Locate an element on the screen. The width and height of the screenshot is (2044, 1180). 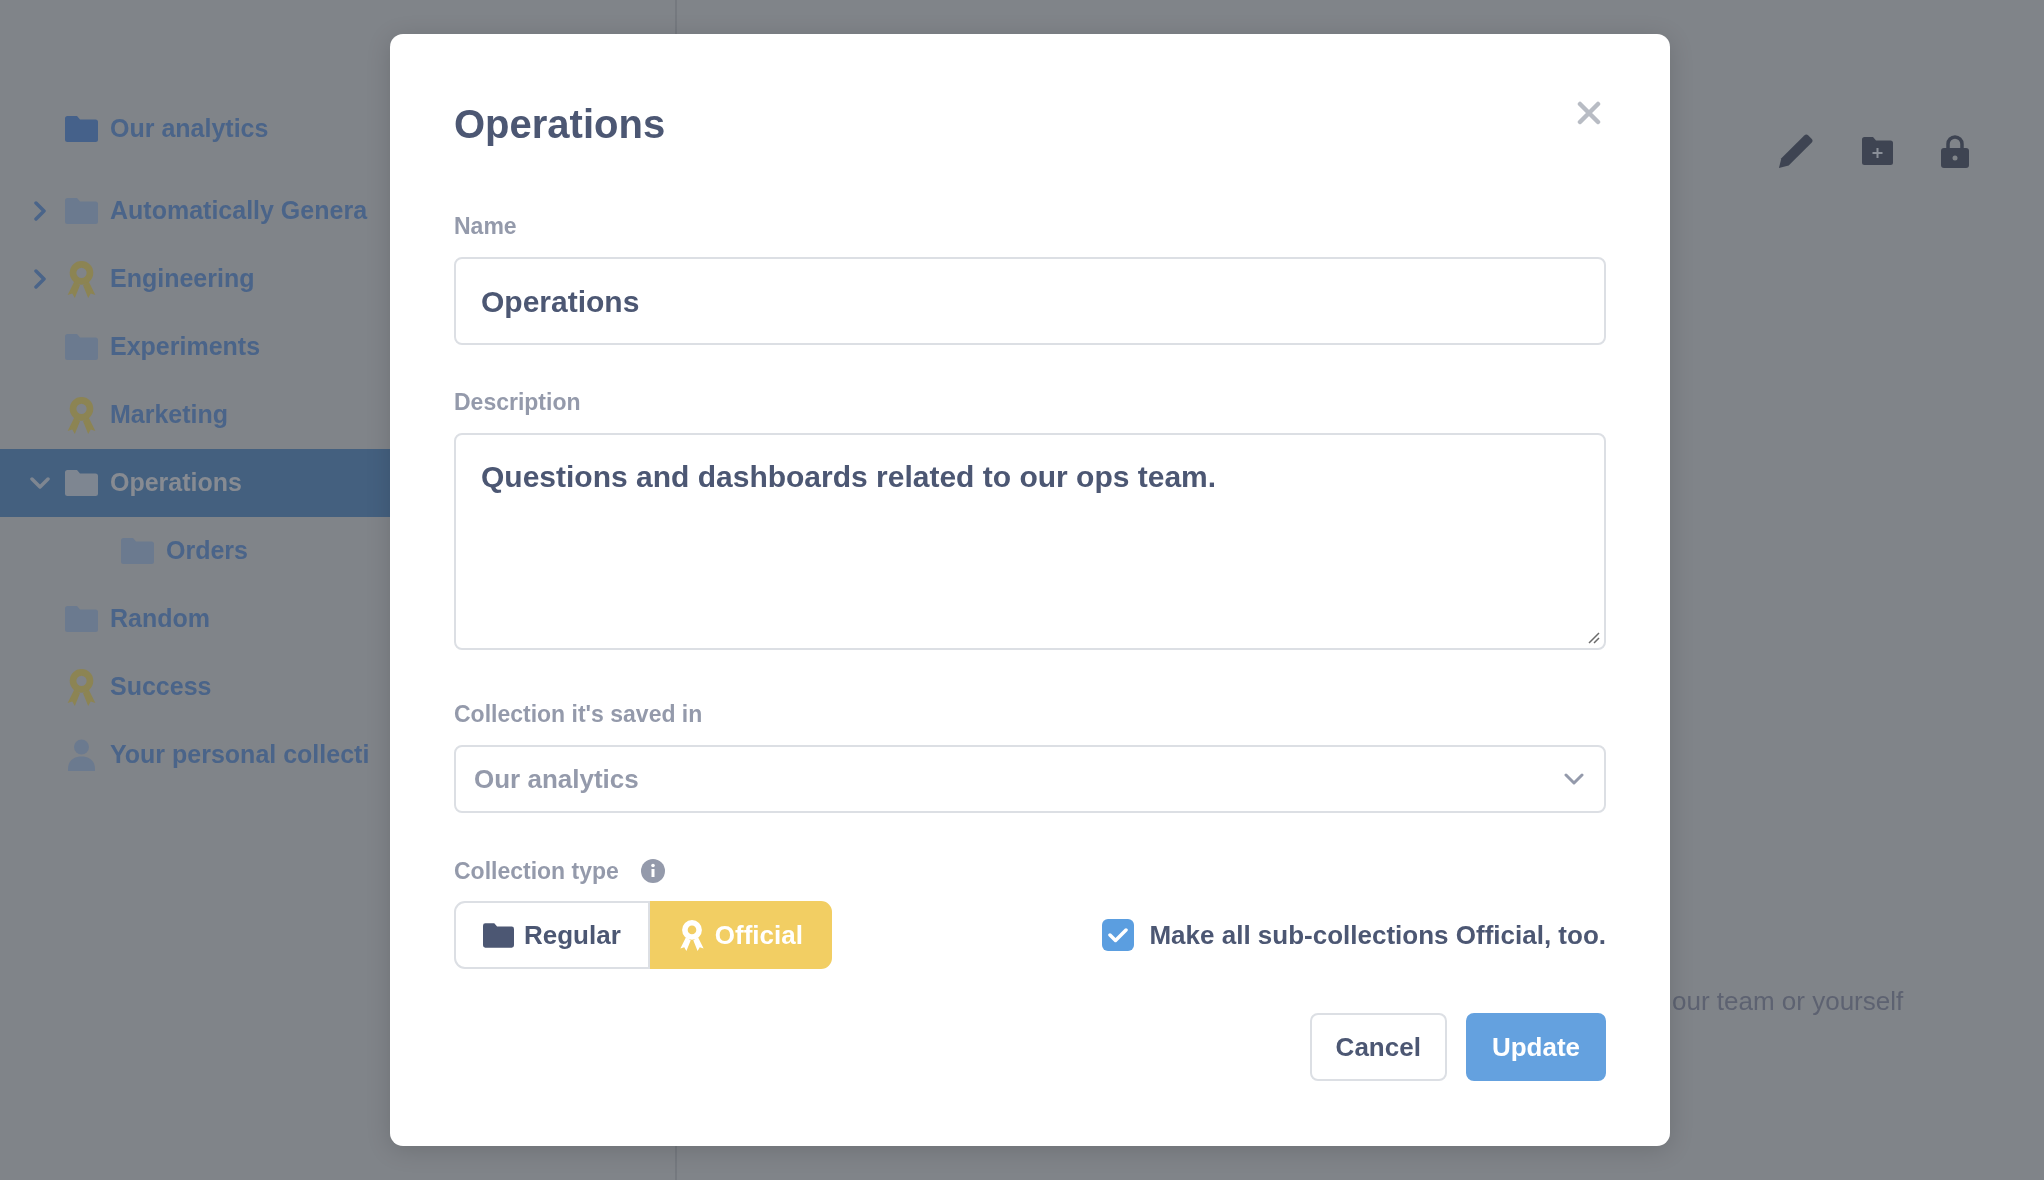
textarea-field: Questions and dashboards related to our ops team. is located at coordinates (1030, 541).